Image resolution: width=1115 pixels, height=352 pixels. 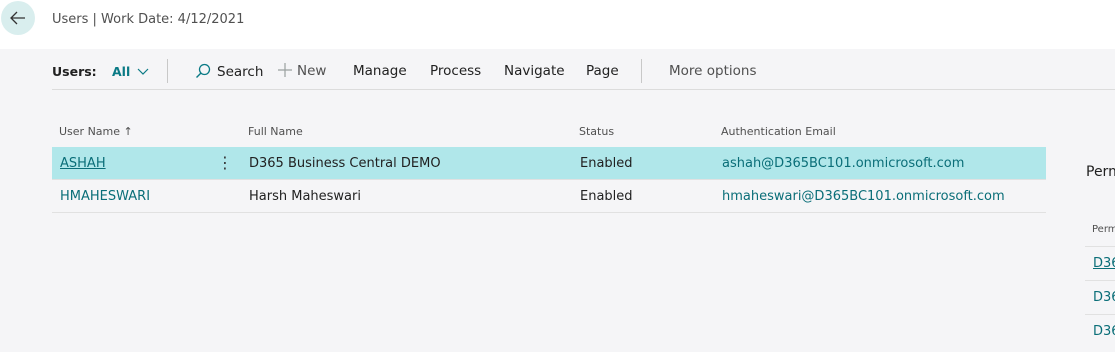 What do you see at coordinates (285, 70) in the screenshot?
I see `plus-icon` at bounding box center [285, 70].